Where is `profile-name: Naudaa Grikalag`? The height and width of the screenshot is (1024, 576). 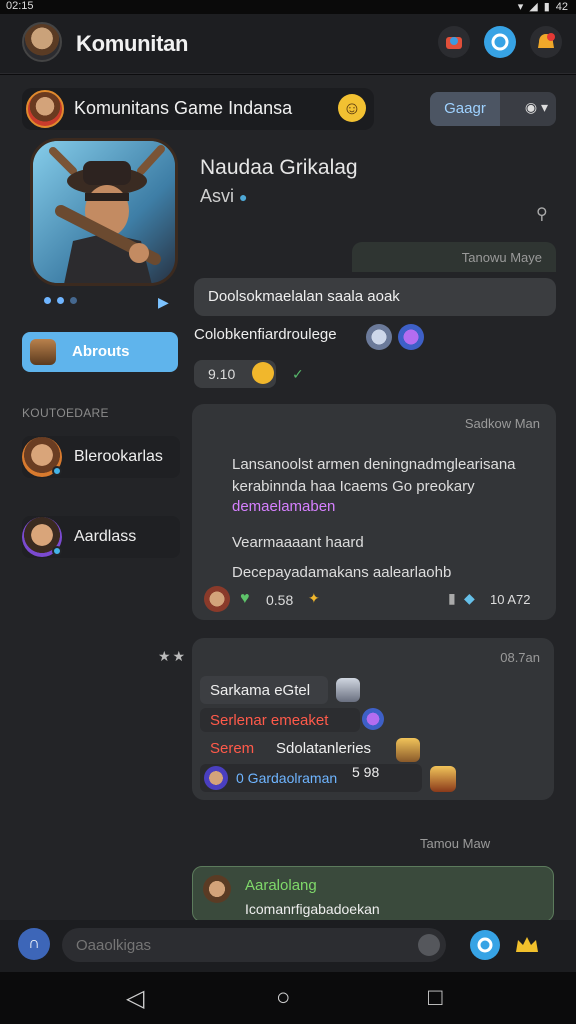
profile-name: Naudaa Grikalag is located at coordinates (279, 167).